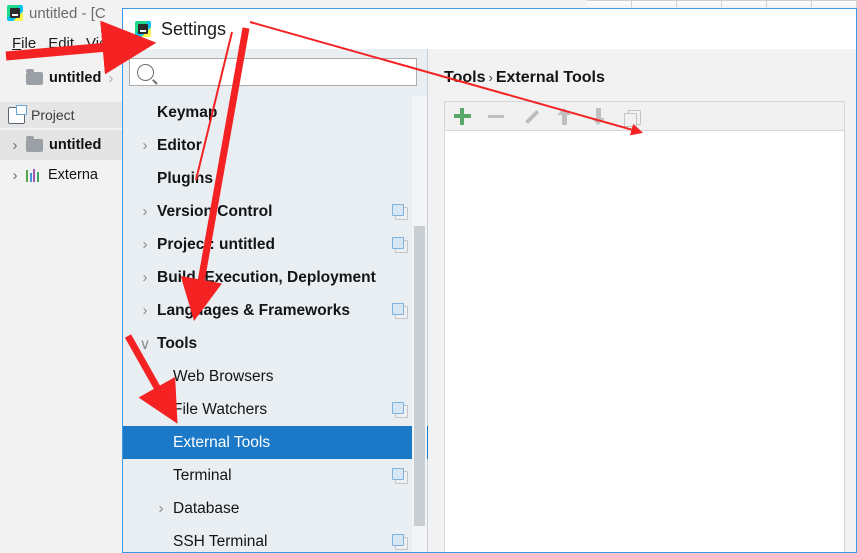 This screenshot has width=857, height=553. What do you see at coordinates (266, 277) in the screenshot?
I see `tree-item-label: Build, Execution, Deployment` at bounding box center [266, 277].